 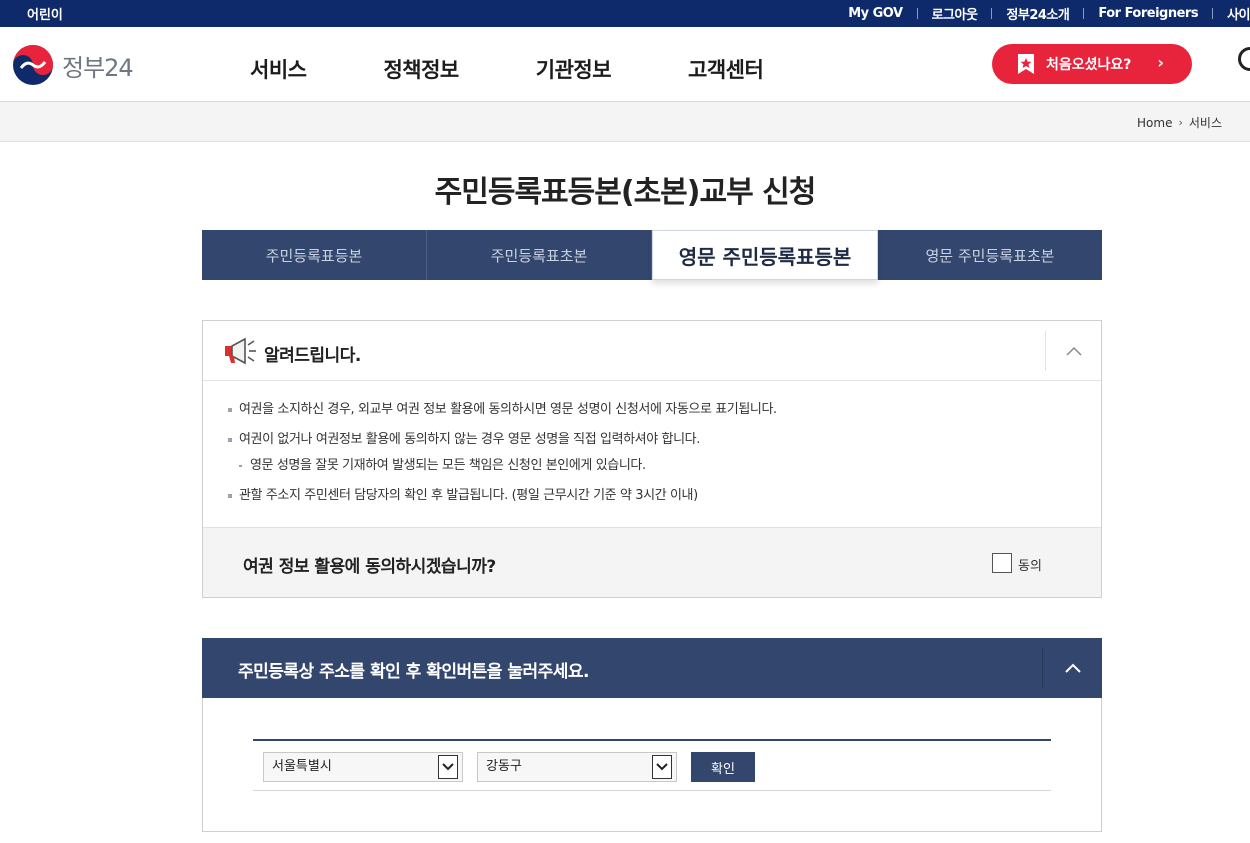 I want to click on address-collapse-button, so click(x=1072, y=668).